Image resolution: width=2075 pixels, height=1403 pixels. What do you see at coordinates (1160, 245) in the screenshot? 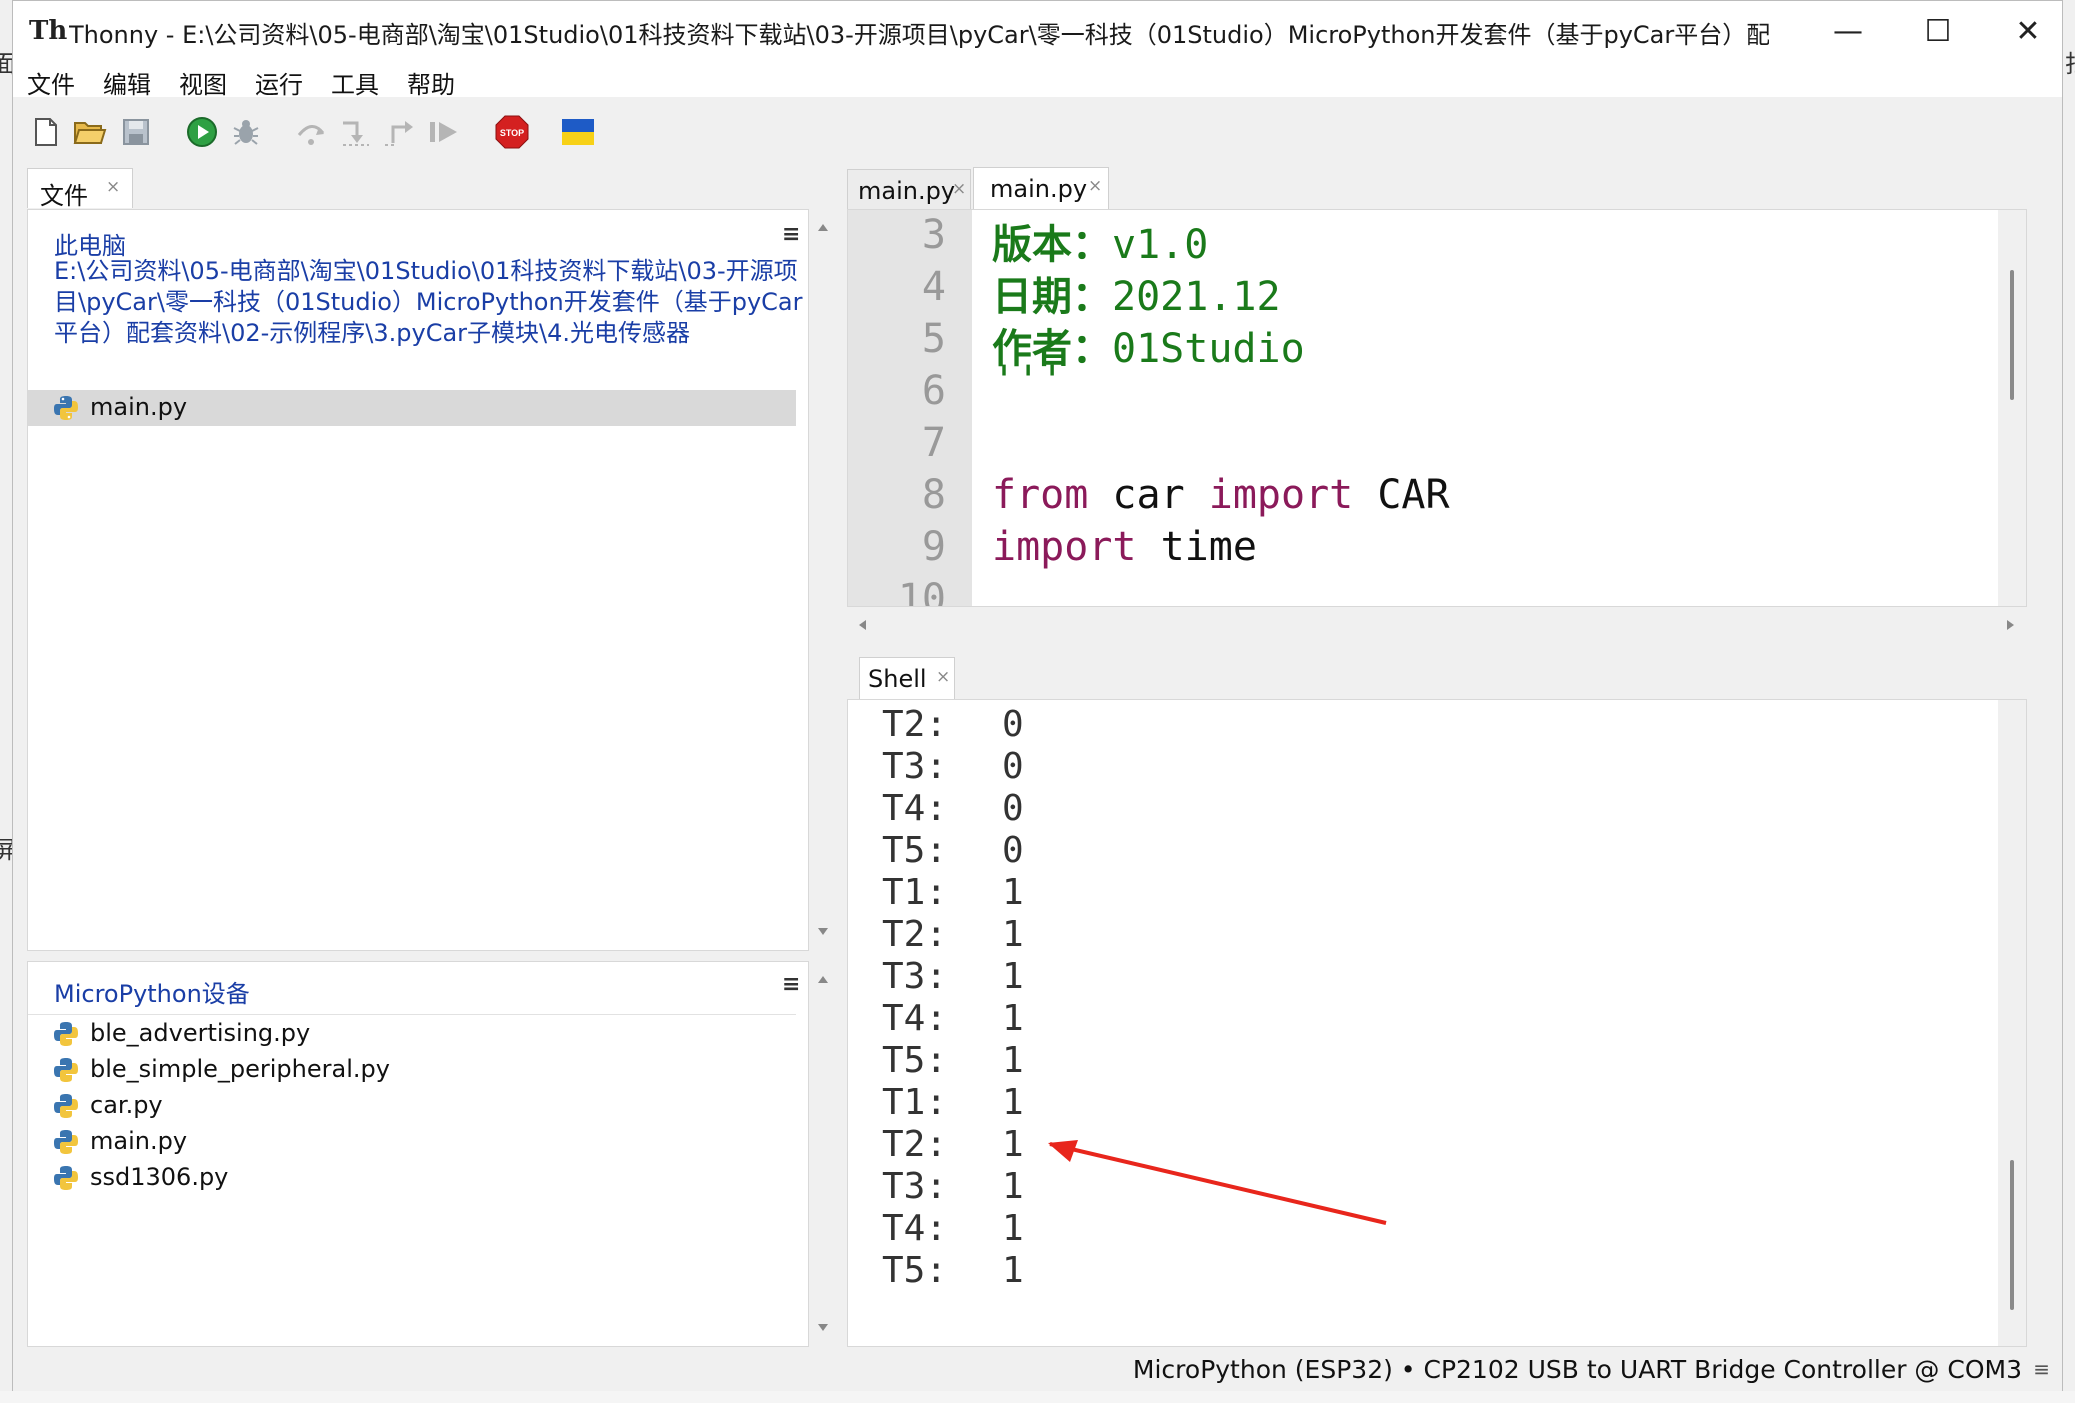
I see `comment-text: v1.0` at bounding box center [1160, 245].